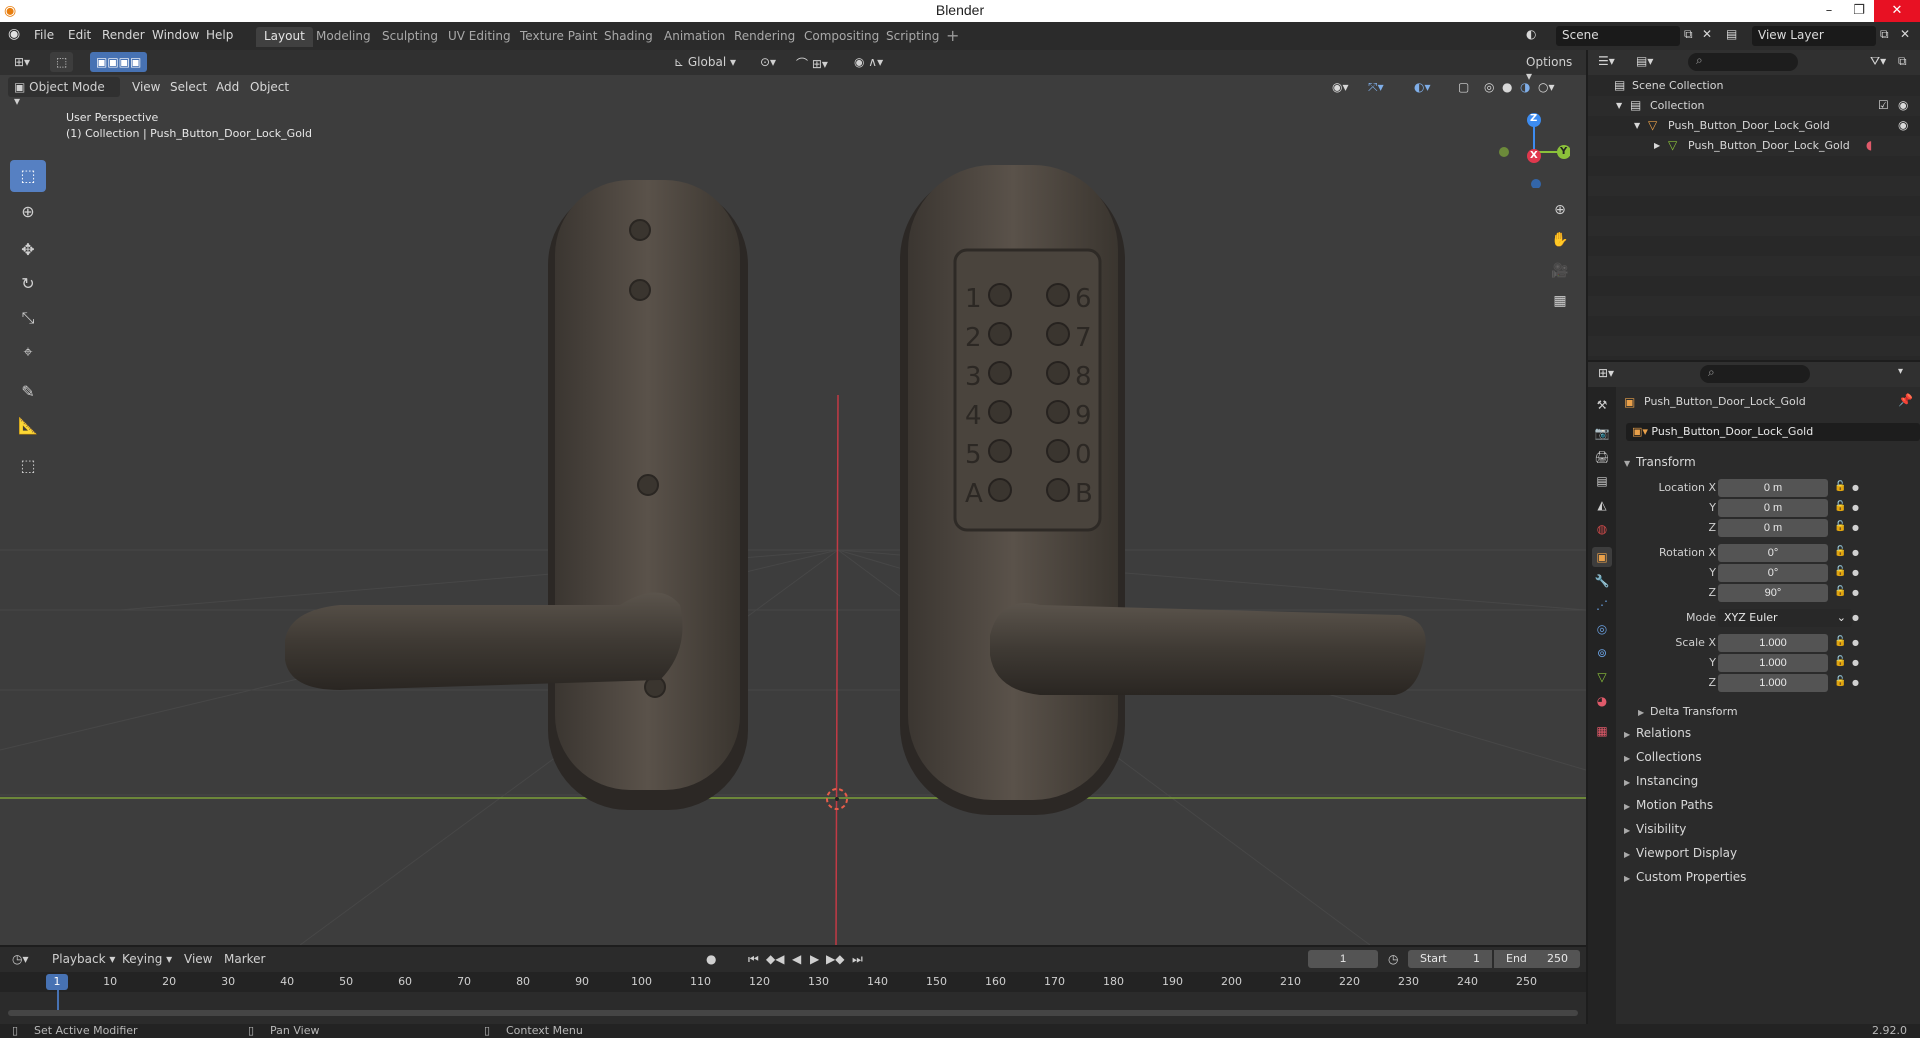 The image size is (1920, 1038). I want to click on material-tab-icon: ◕, so click(1602, 701).